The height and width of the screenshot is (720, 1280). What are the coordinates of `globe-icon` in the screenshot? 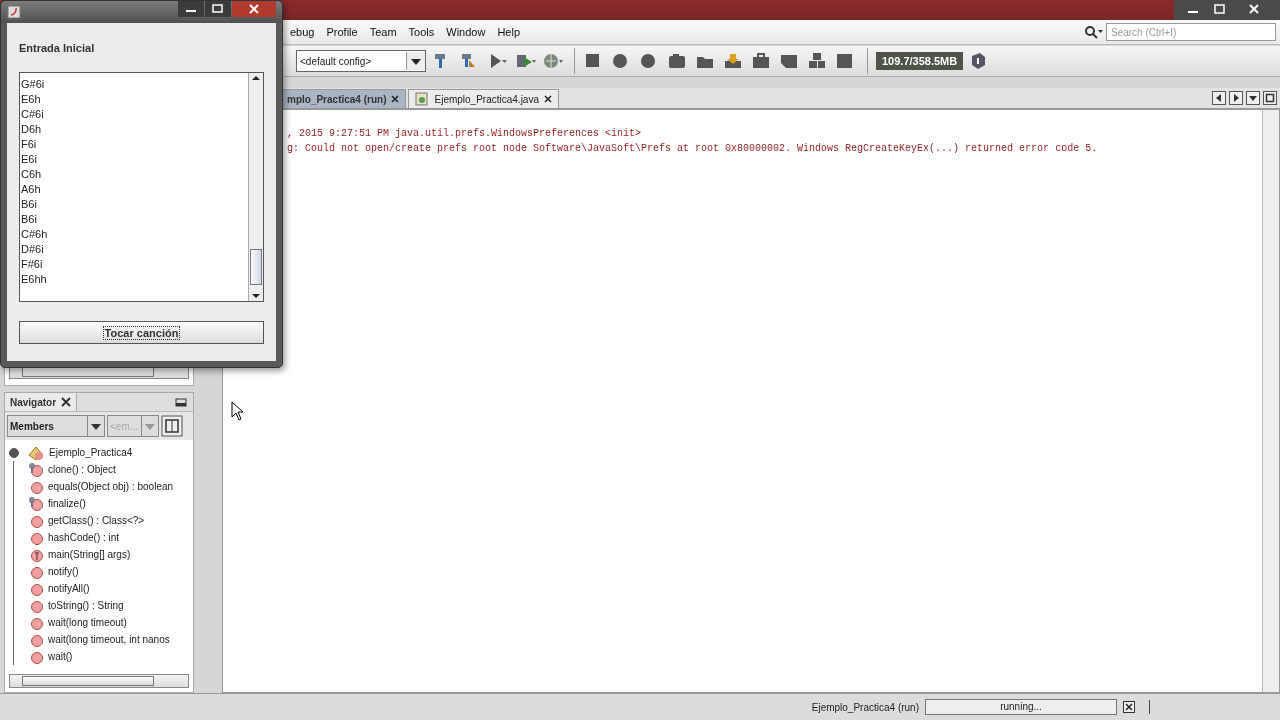 It's located at (554, 61).